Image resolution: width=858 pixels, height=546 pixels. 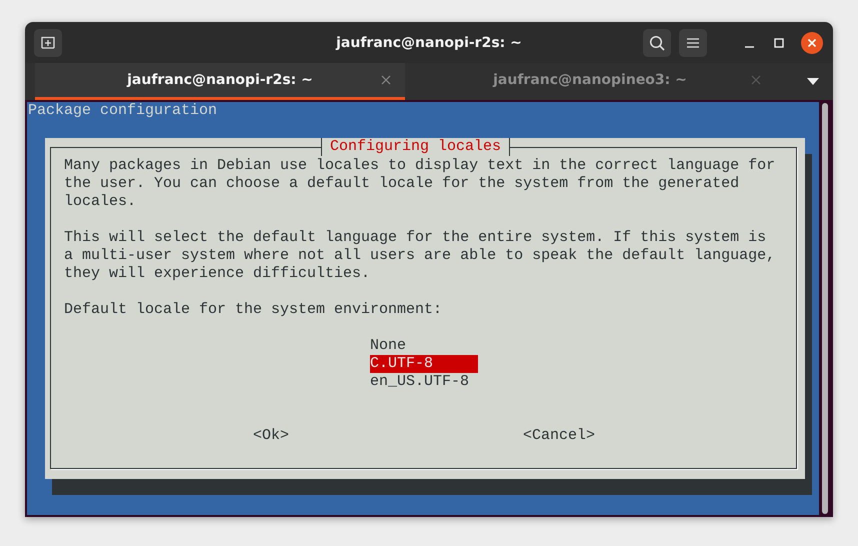 I want to click on close-button, so click(x=812, y=43).